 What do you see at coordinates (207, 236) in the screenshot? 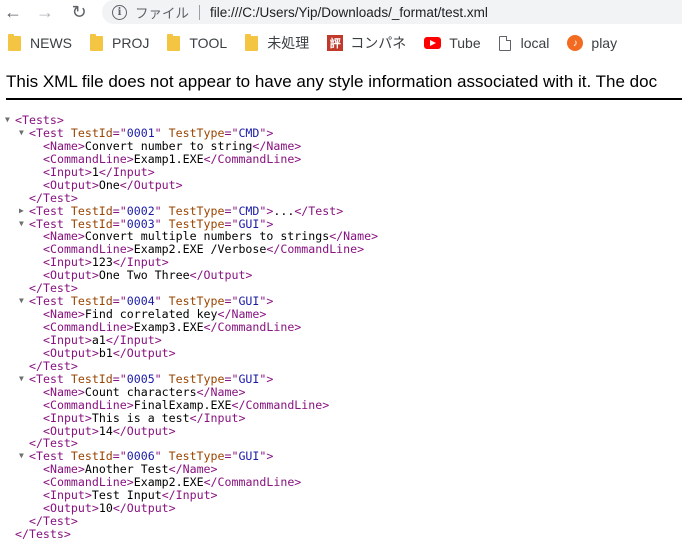
I see `xml-name-value: Convert multiple numbers to strings` at bounding box center [207, 236].